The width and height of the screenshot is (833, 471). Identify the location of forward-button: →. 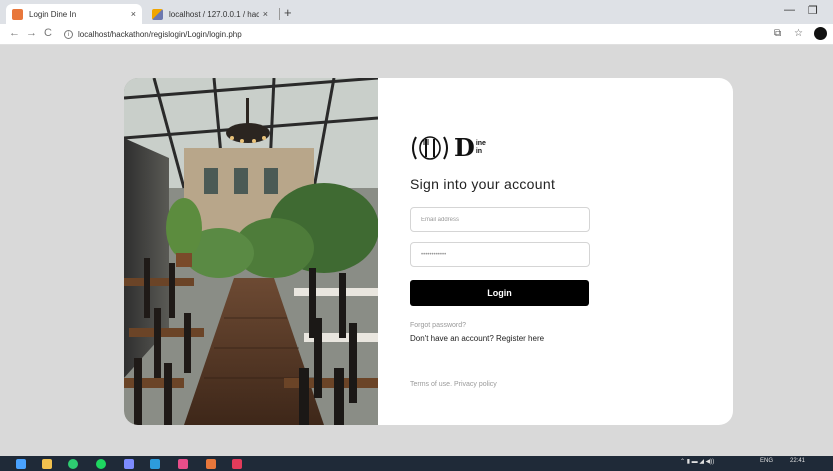
(31, 33).